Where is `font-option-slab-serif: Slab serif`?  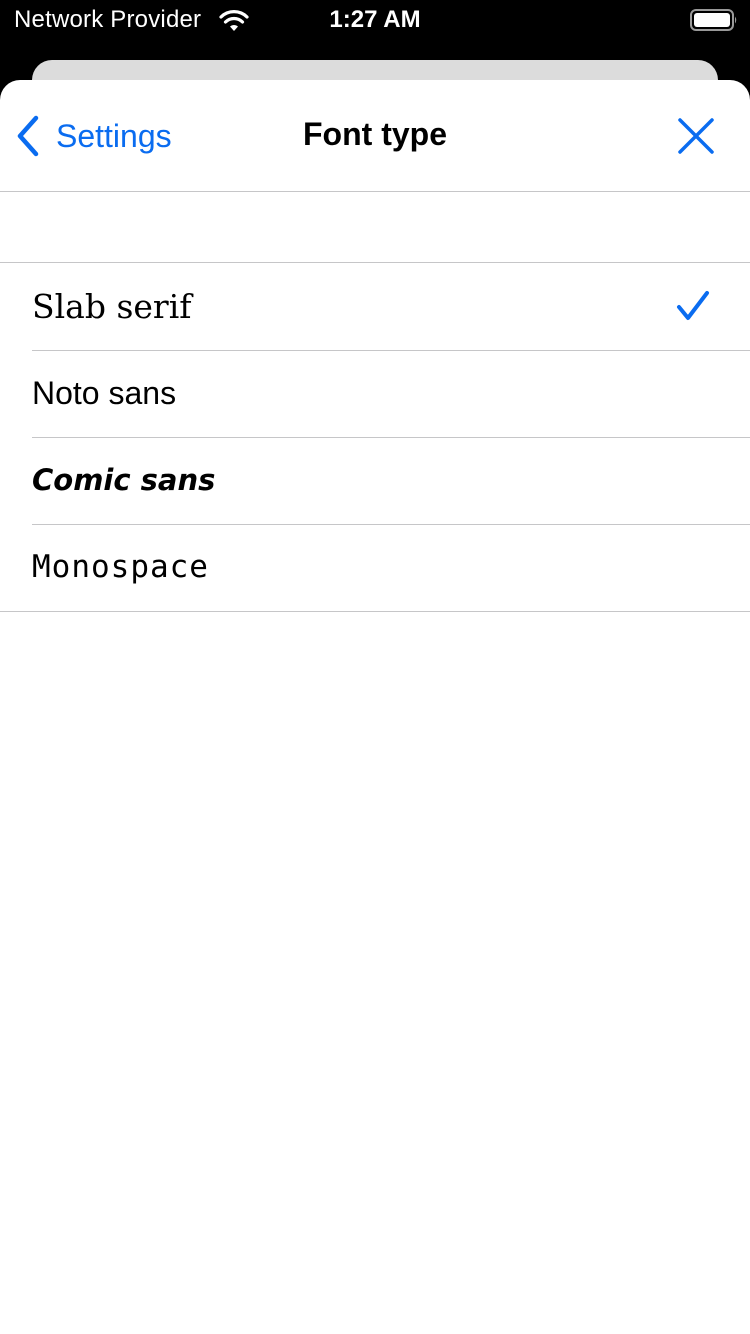 font-option-slab-serif: Slab serif is located at coordinates (375, 306).